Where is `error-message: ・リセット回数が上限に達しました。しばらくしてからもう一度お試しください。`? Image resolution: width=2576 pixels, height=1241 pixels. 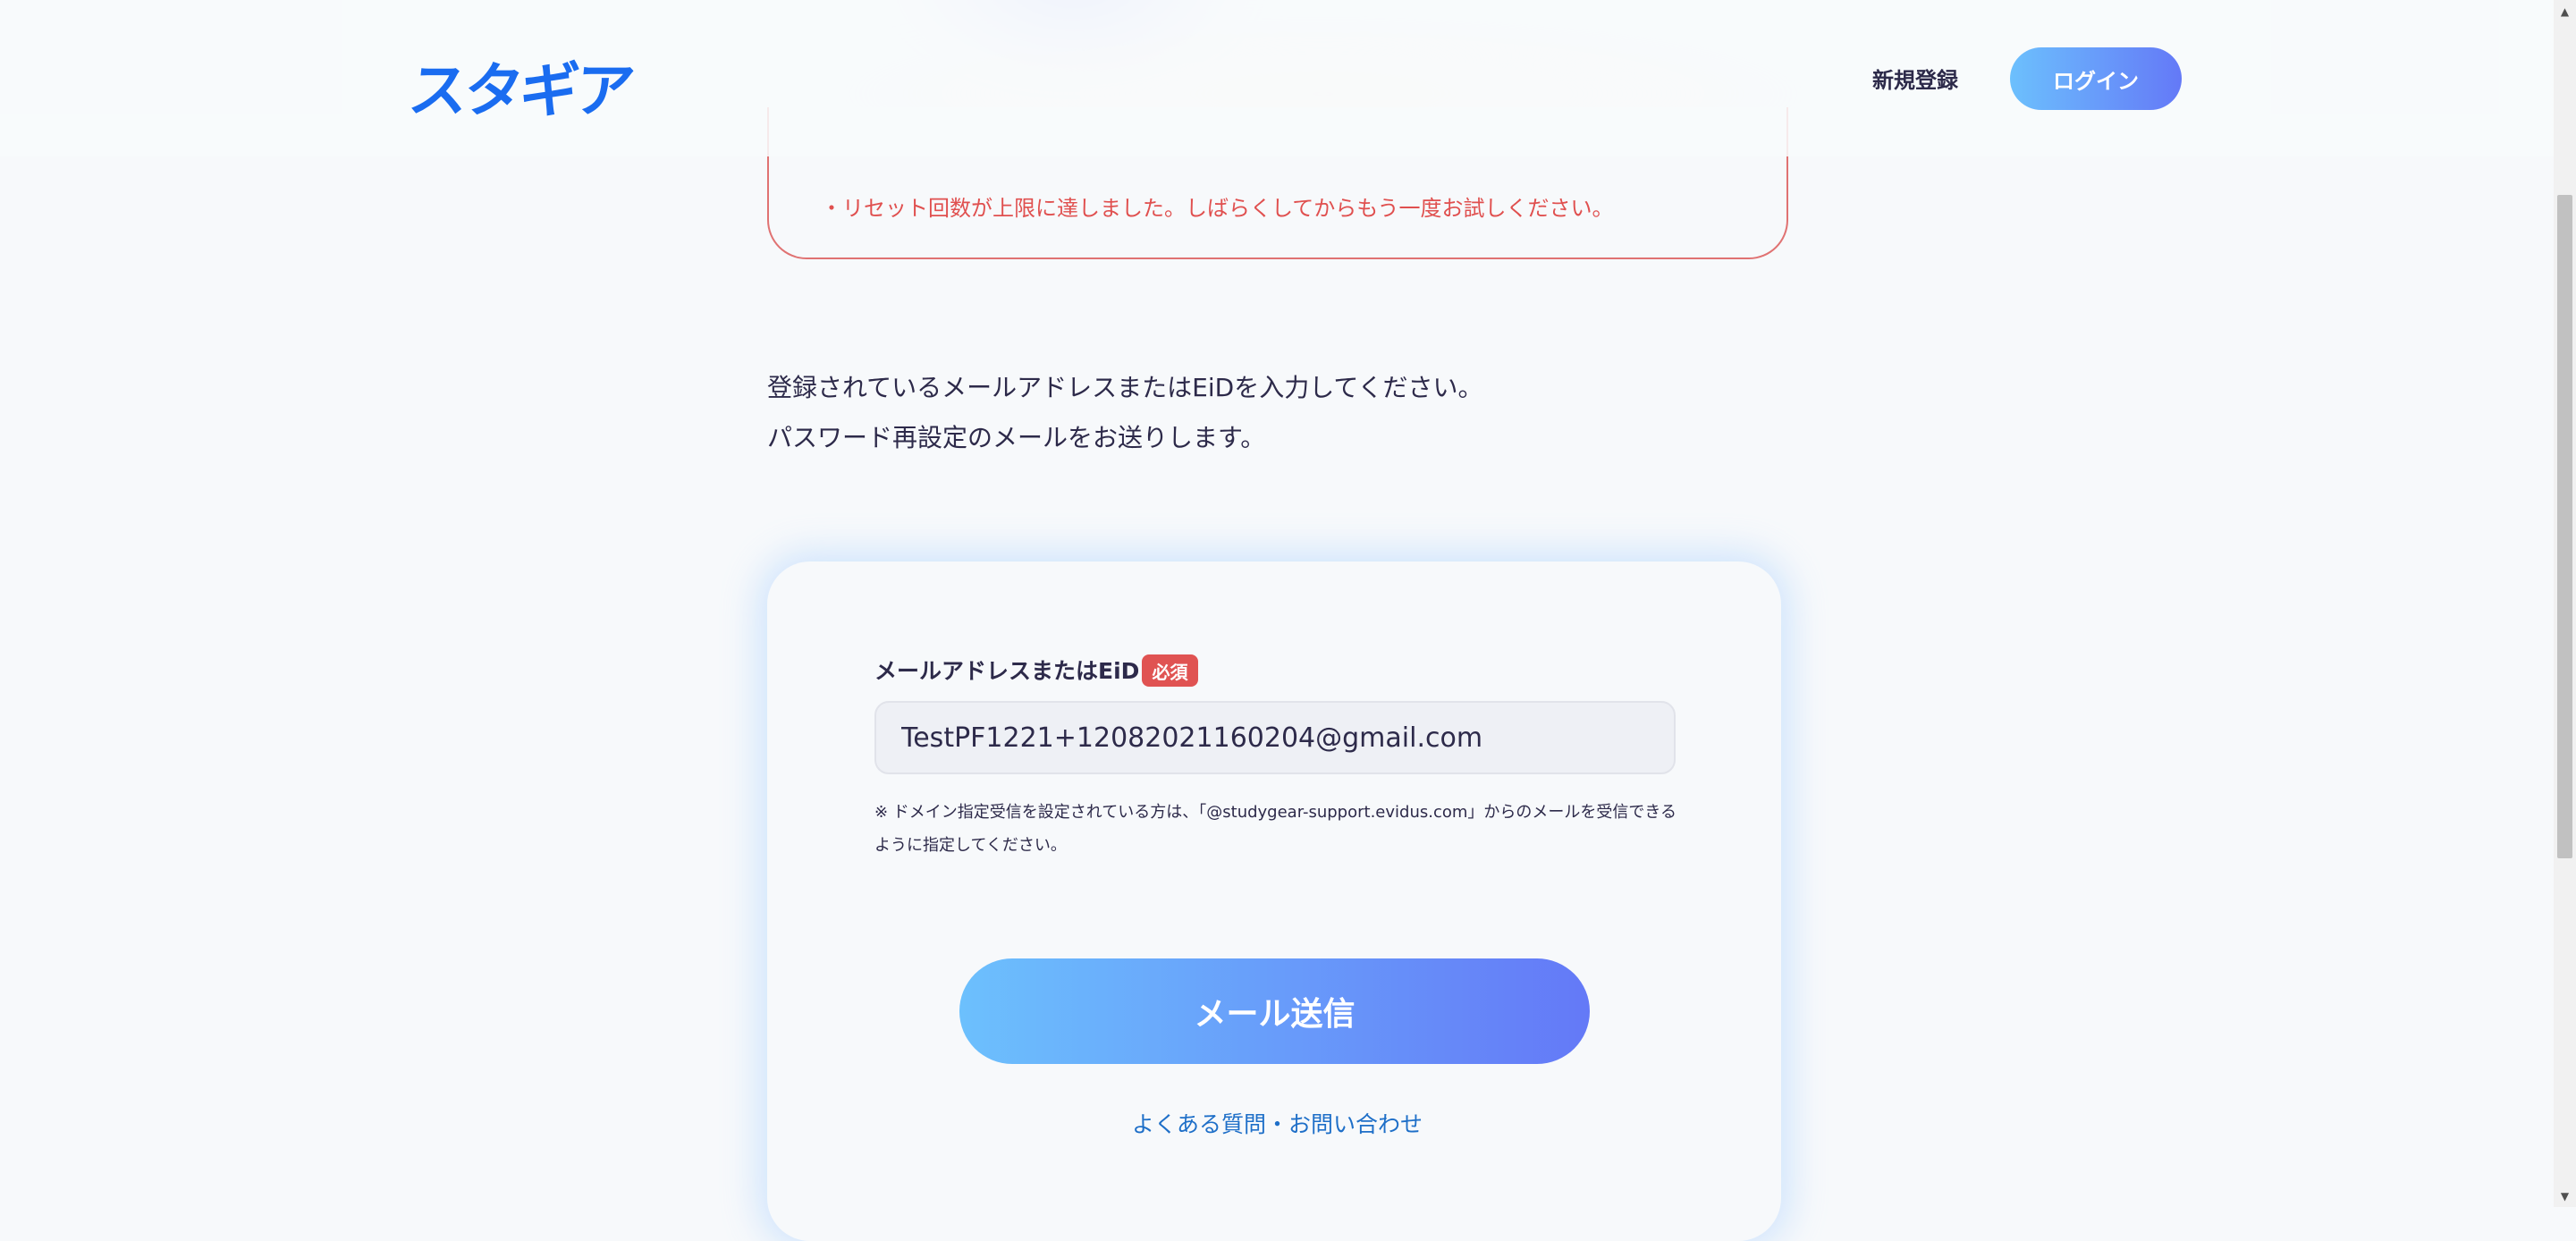 error-message: ・リセット回数が上限に達しました。しばらくしてからもう一度お試しください。 is located at coordinates (1217, 208).